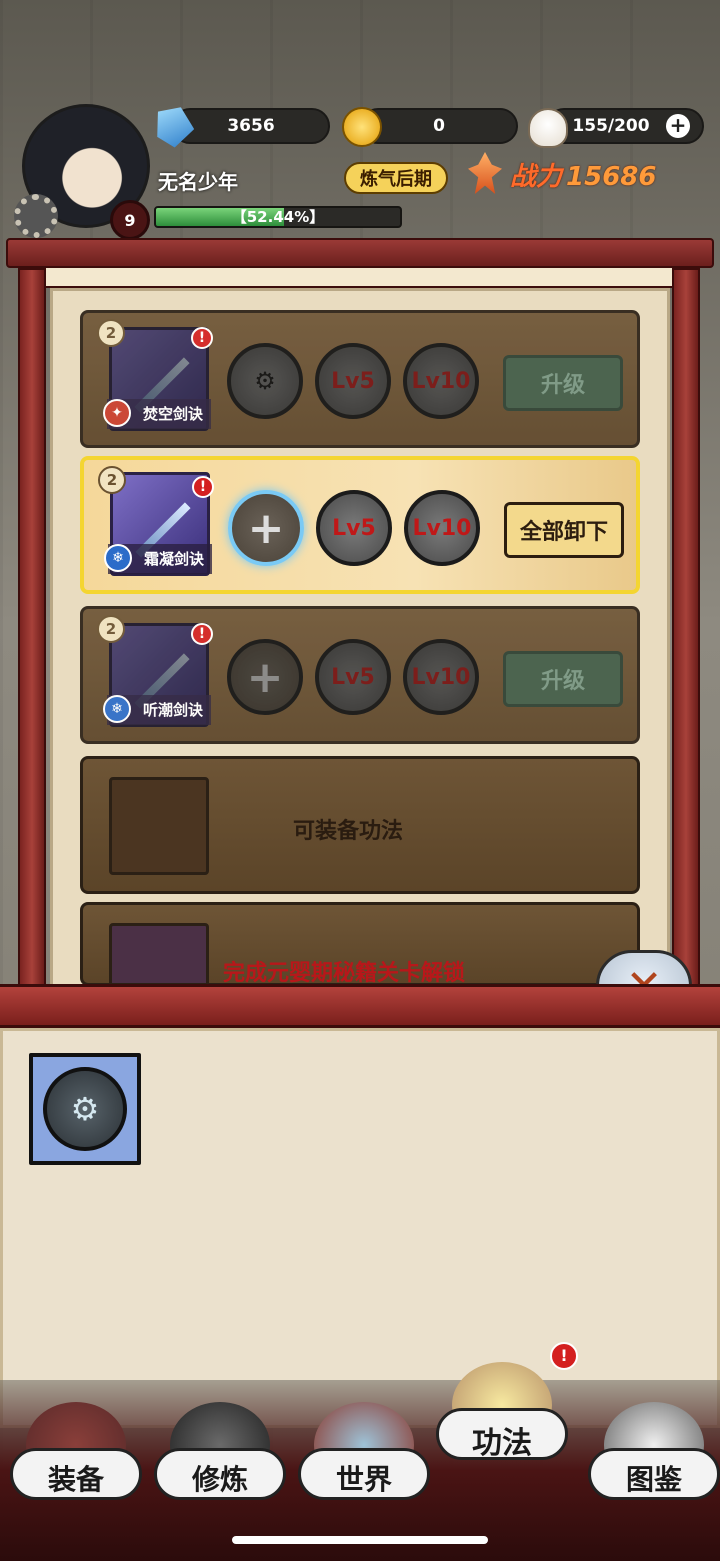 The image size is (720, 1561). I want to click on nav-label: 修炼, so click(219, 1479).